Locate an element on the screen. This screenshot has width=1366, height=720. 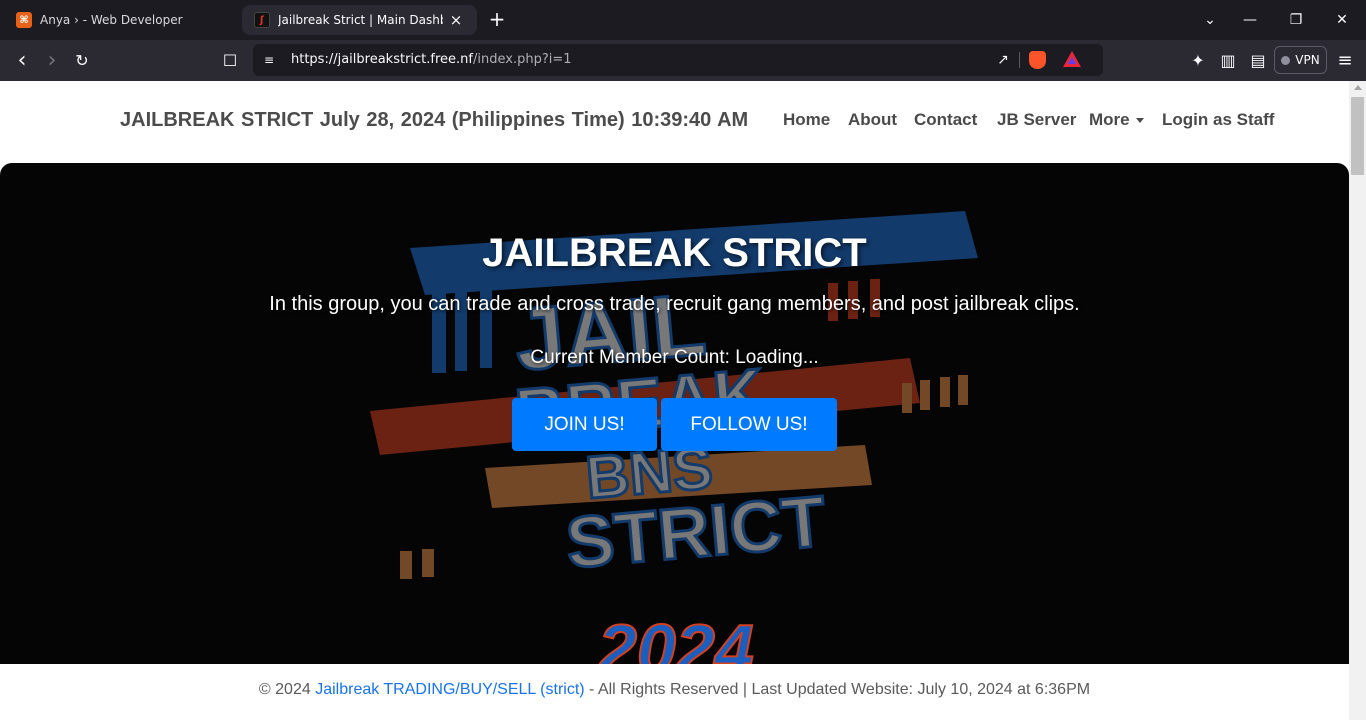
nav-jb-server: JB Server is located at coordinates (1036, 120).